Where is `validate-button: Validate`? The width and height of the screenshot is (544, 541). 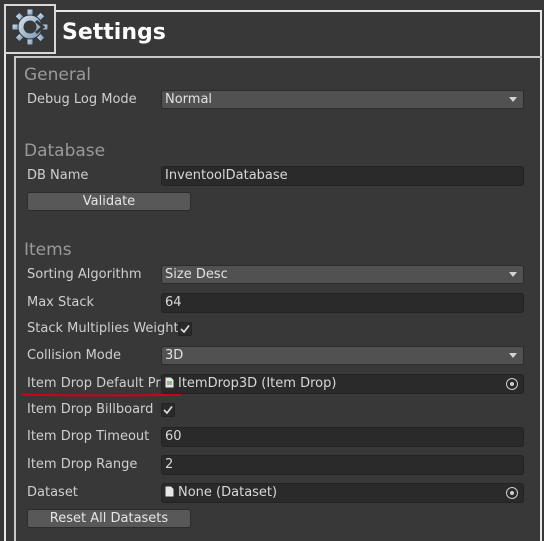
validate-button: Validate is located at coordinates (109, 201).